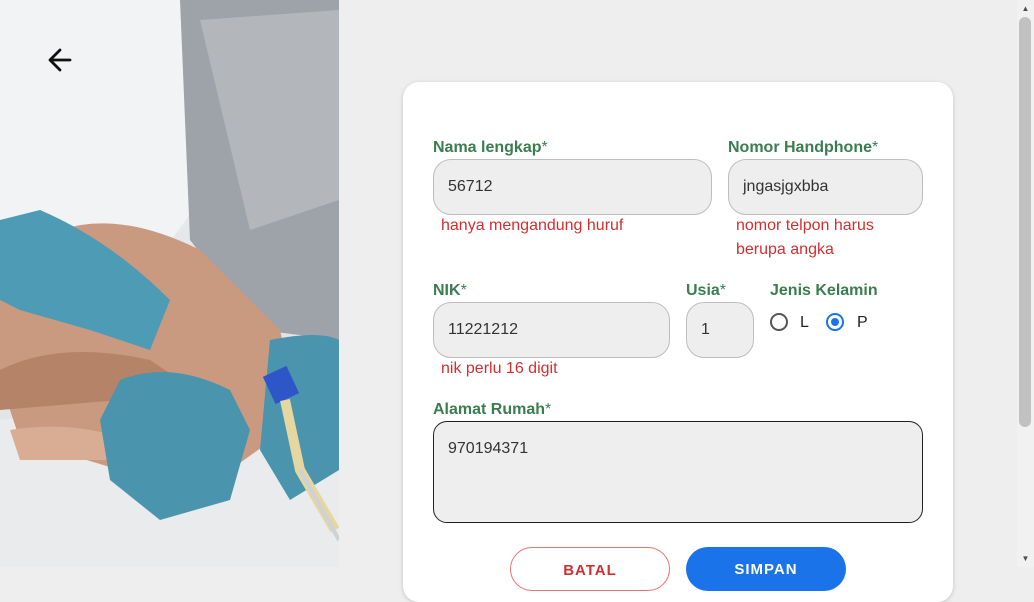 Image resolution: width=1034 pixels, height=602 pixels. Describe the element at coordinates (825, 187) in the screenshot. I see `phone-input: jngasjgxbba` at that location.